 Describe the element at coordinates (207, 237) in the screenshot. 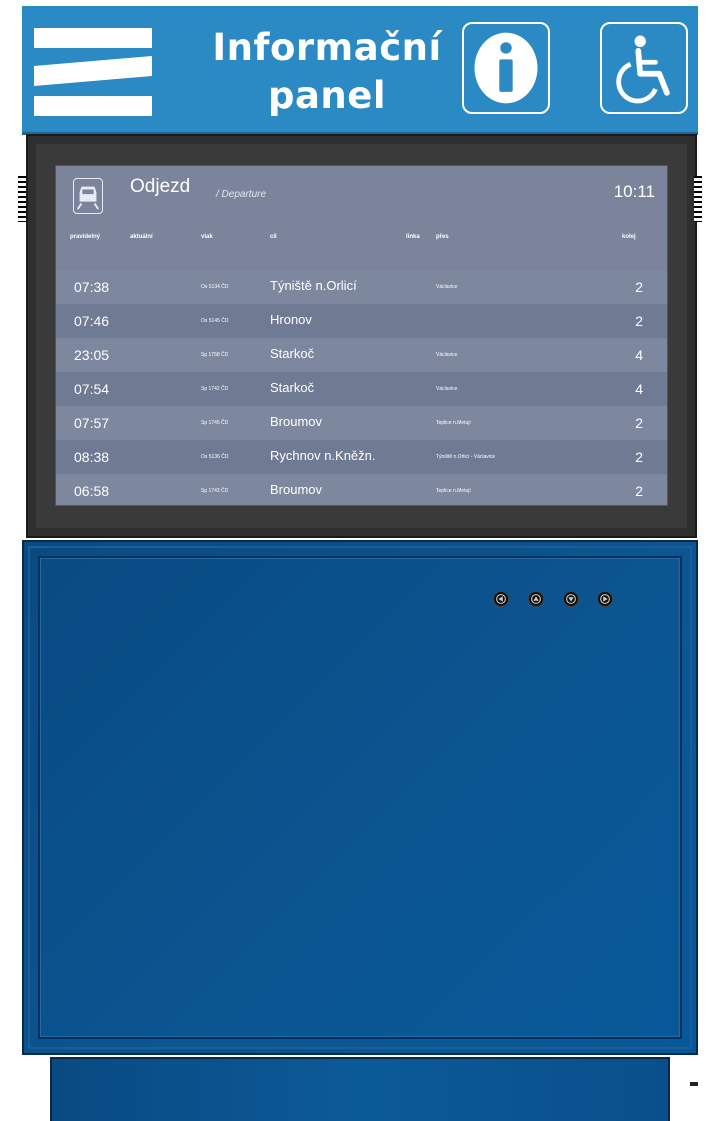

I see `col-train: vlak` at that location.